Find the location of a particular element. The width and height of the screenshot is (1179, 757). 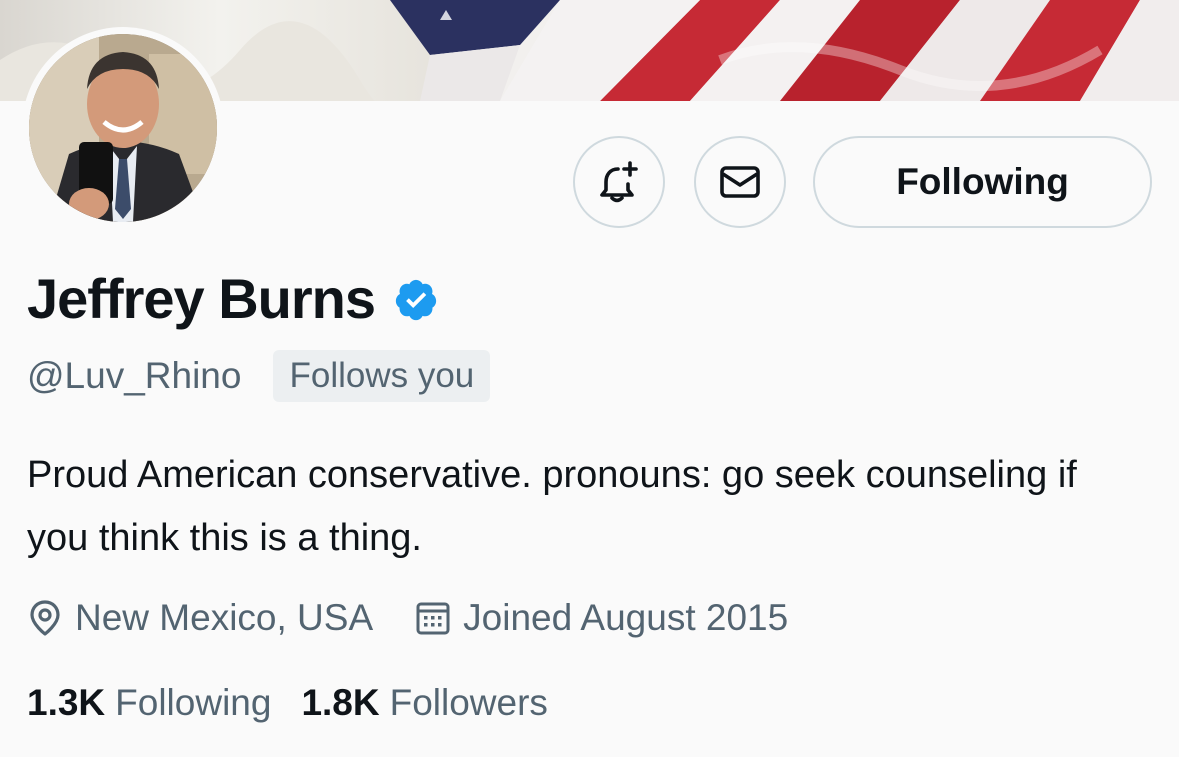

join-date: Joined August 2015 is located at coordinates (601, 618).